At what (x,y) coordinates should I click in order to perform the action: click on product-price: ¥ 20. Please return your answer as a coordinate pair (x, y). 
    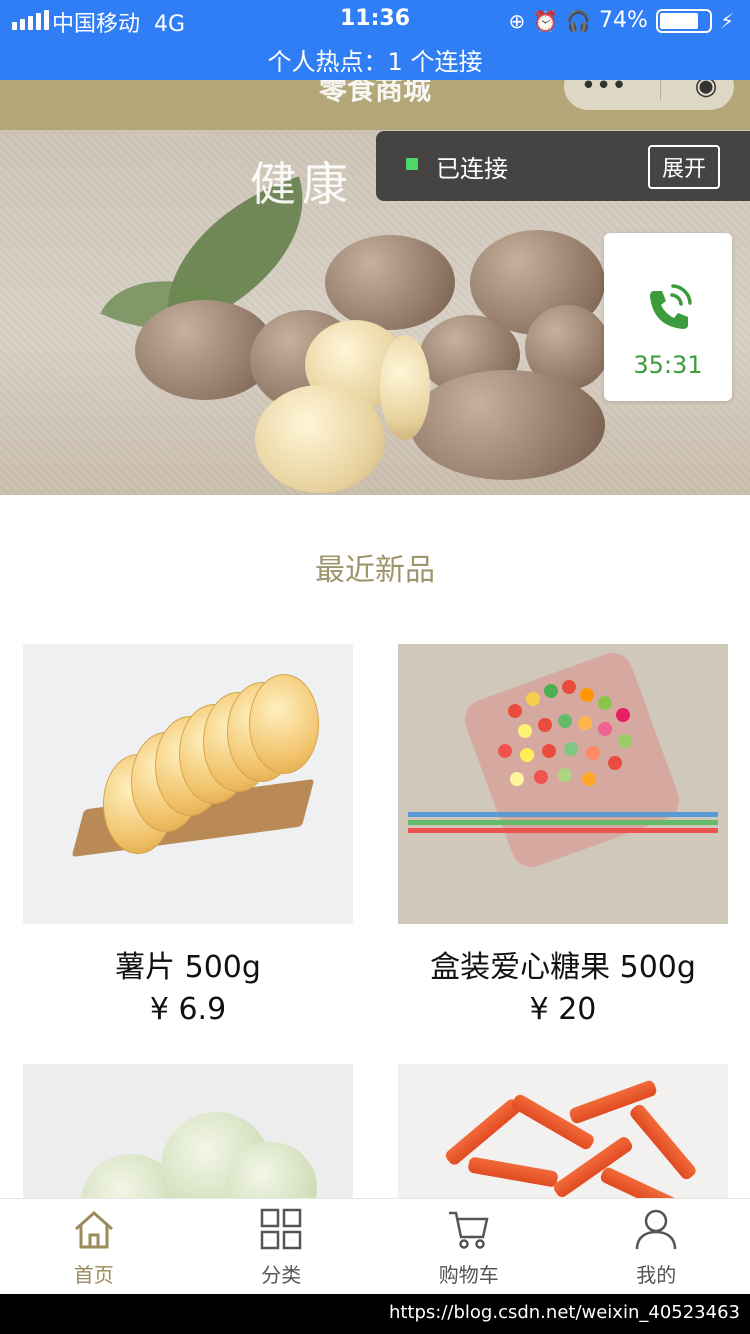
    Looking at the image, I should click on (563, 1009).